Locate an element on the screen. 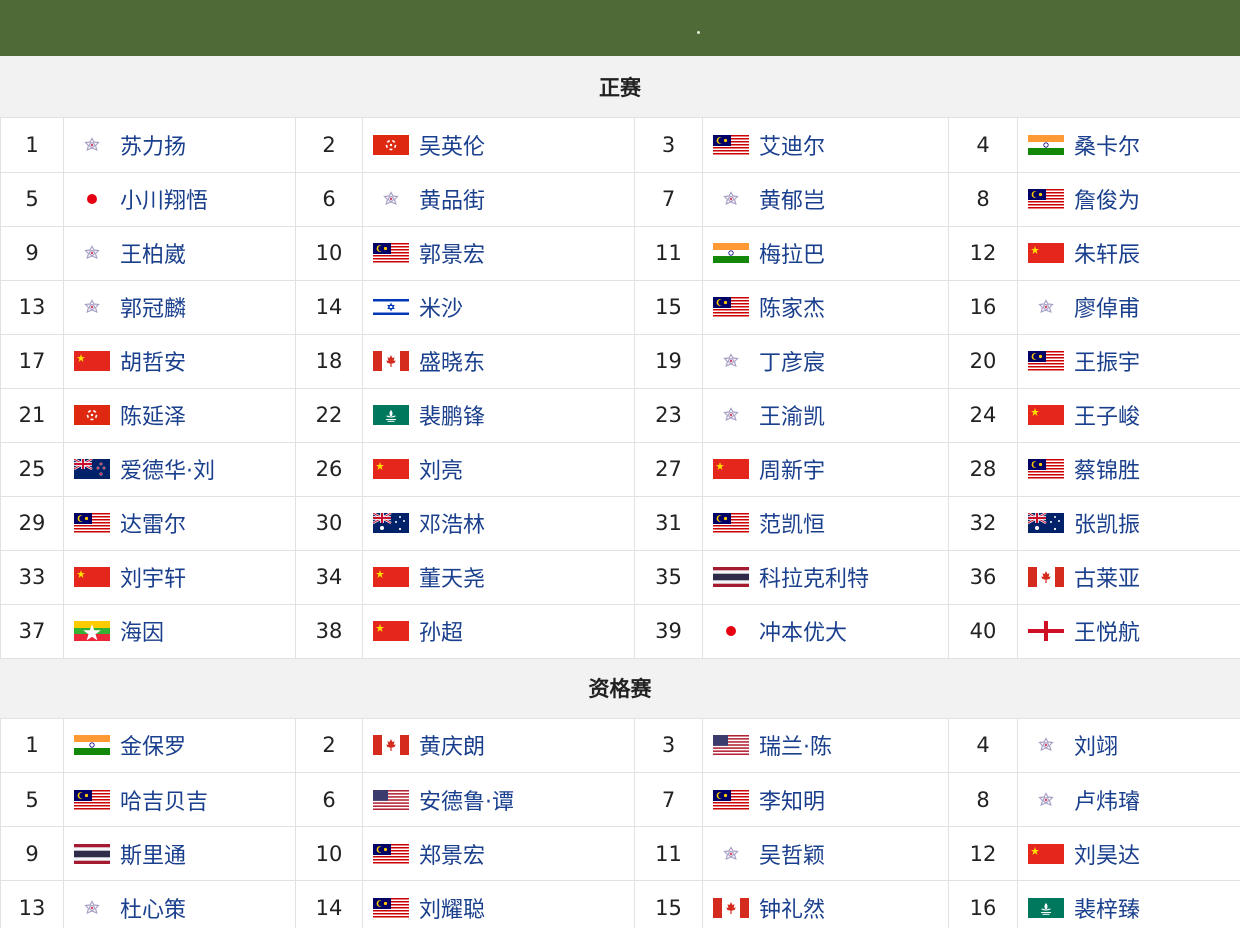  player-cell: 李知明 is located at coordinates (825, 799).